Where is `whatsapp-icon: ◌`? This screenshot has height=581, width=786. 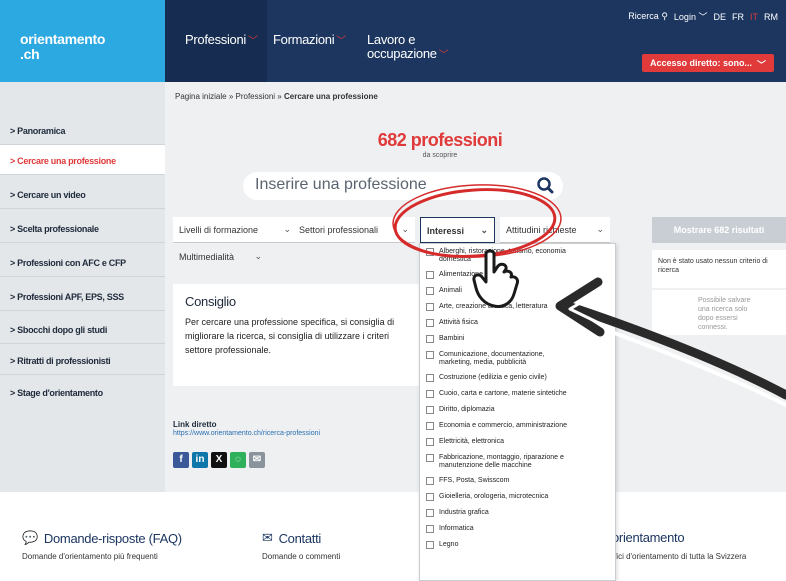
whatsapp-icon: ◌ is located at coordinates (238, 460).